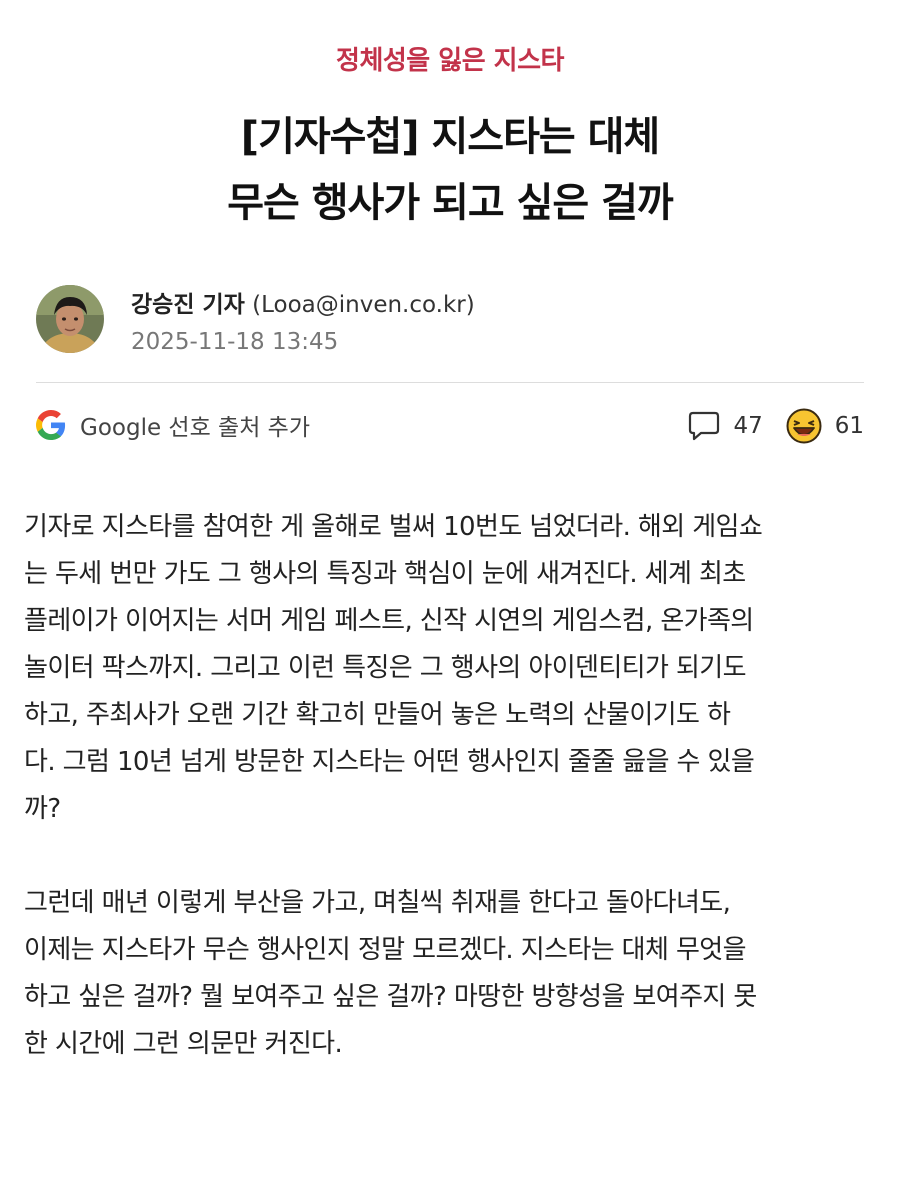 The width and height of the screenshot is (900, 1197). Describe the element at coordinates (385, 668) in the screenshot. I see `paragraph-line: 놀이터 팍스까지. 그리고 이런 특징은 그 행사의 아이덴티티가 되기도` at that location.